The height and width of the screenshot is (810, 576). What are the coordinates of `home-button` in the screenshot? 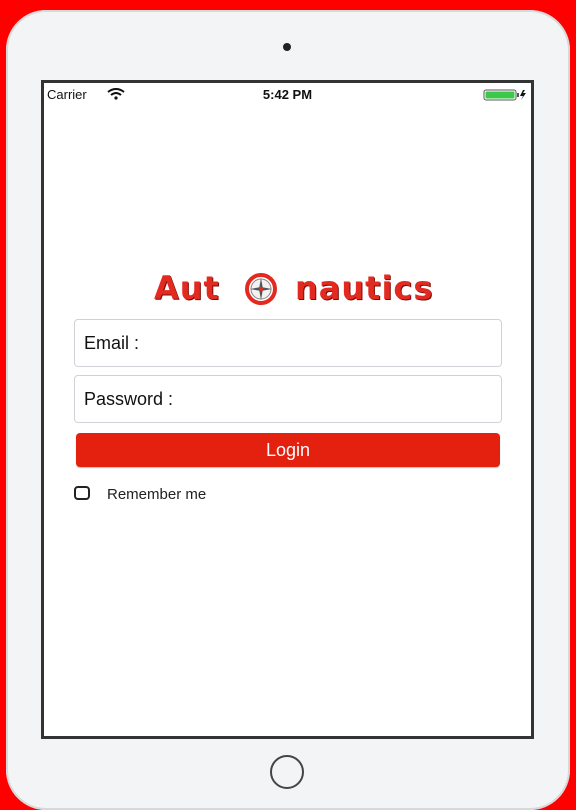 It's located at (287, 772).